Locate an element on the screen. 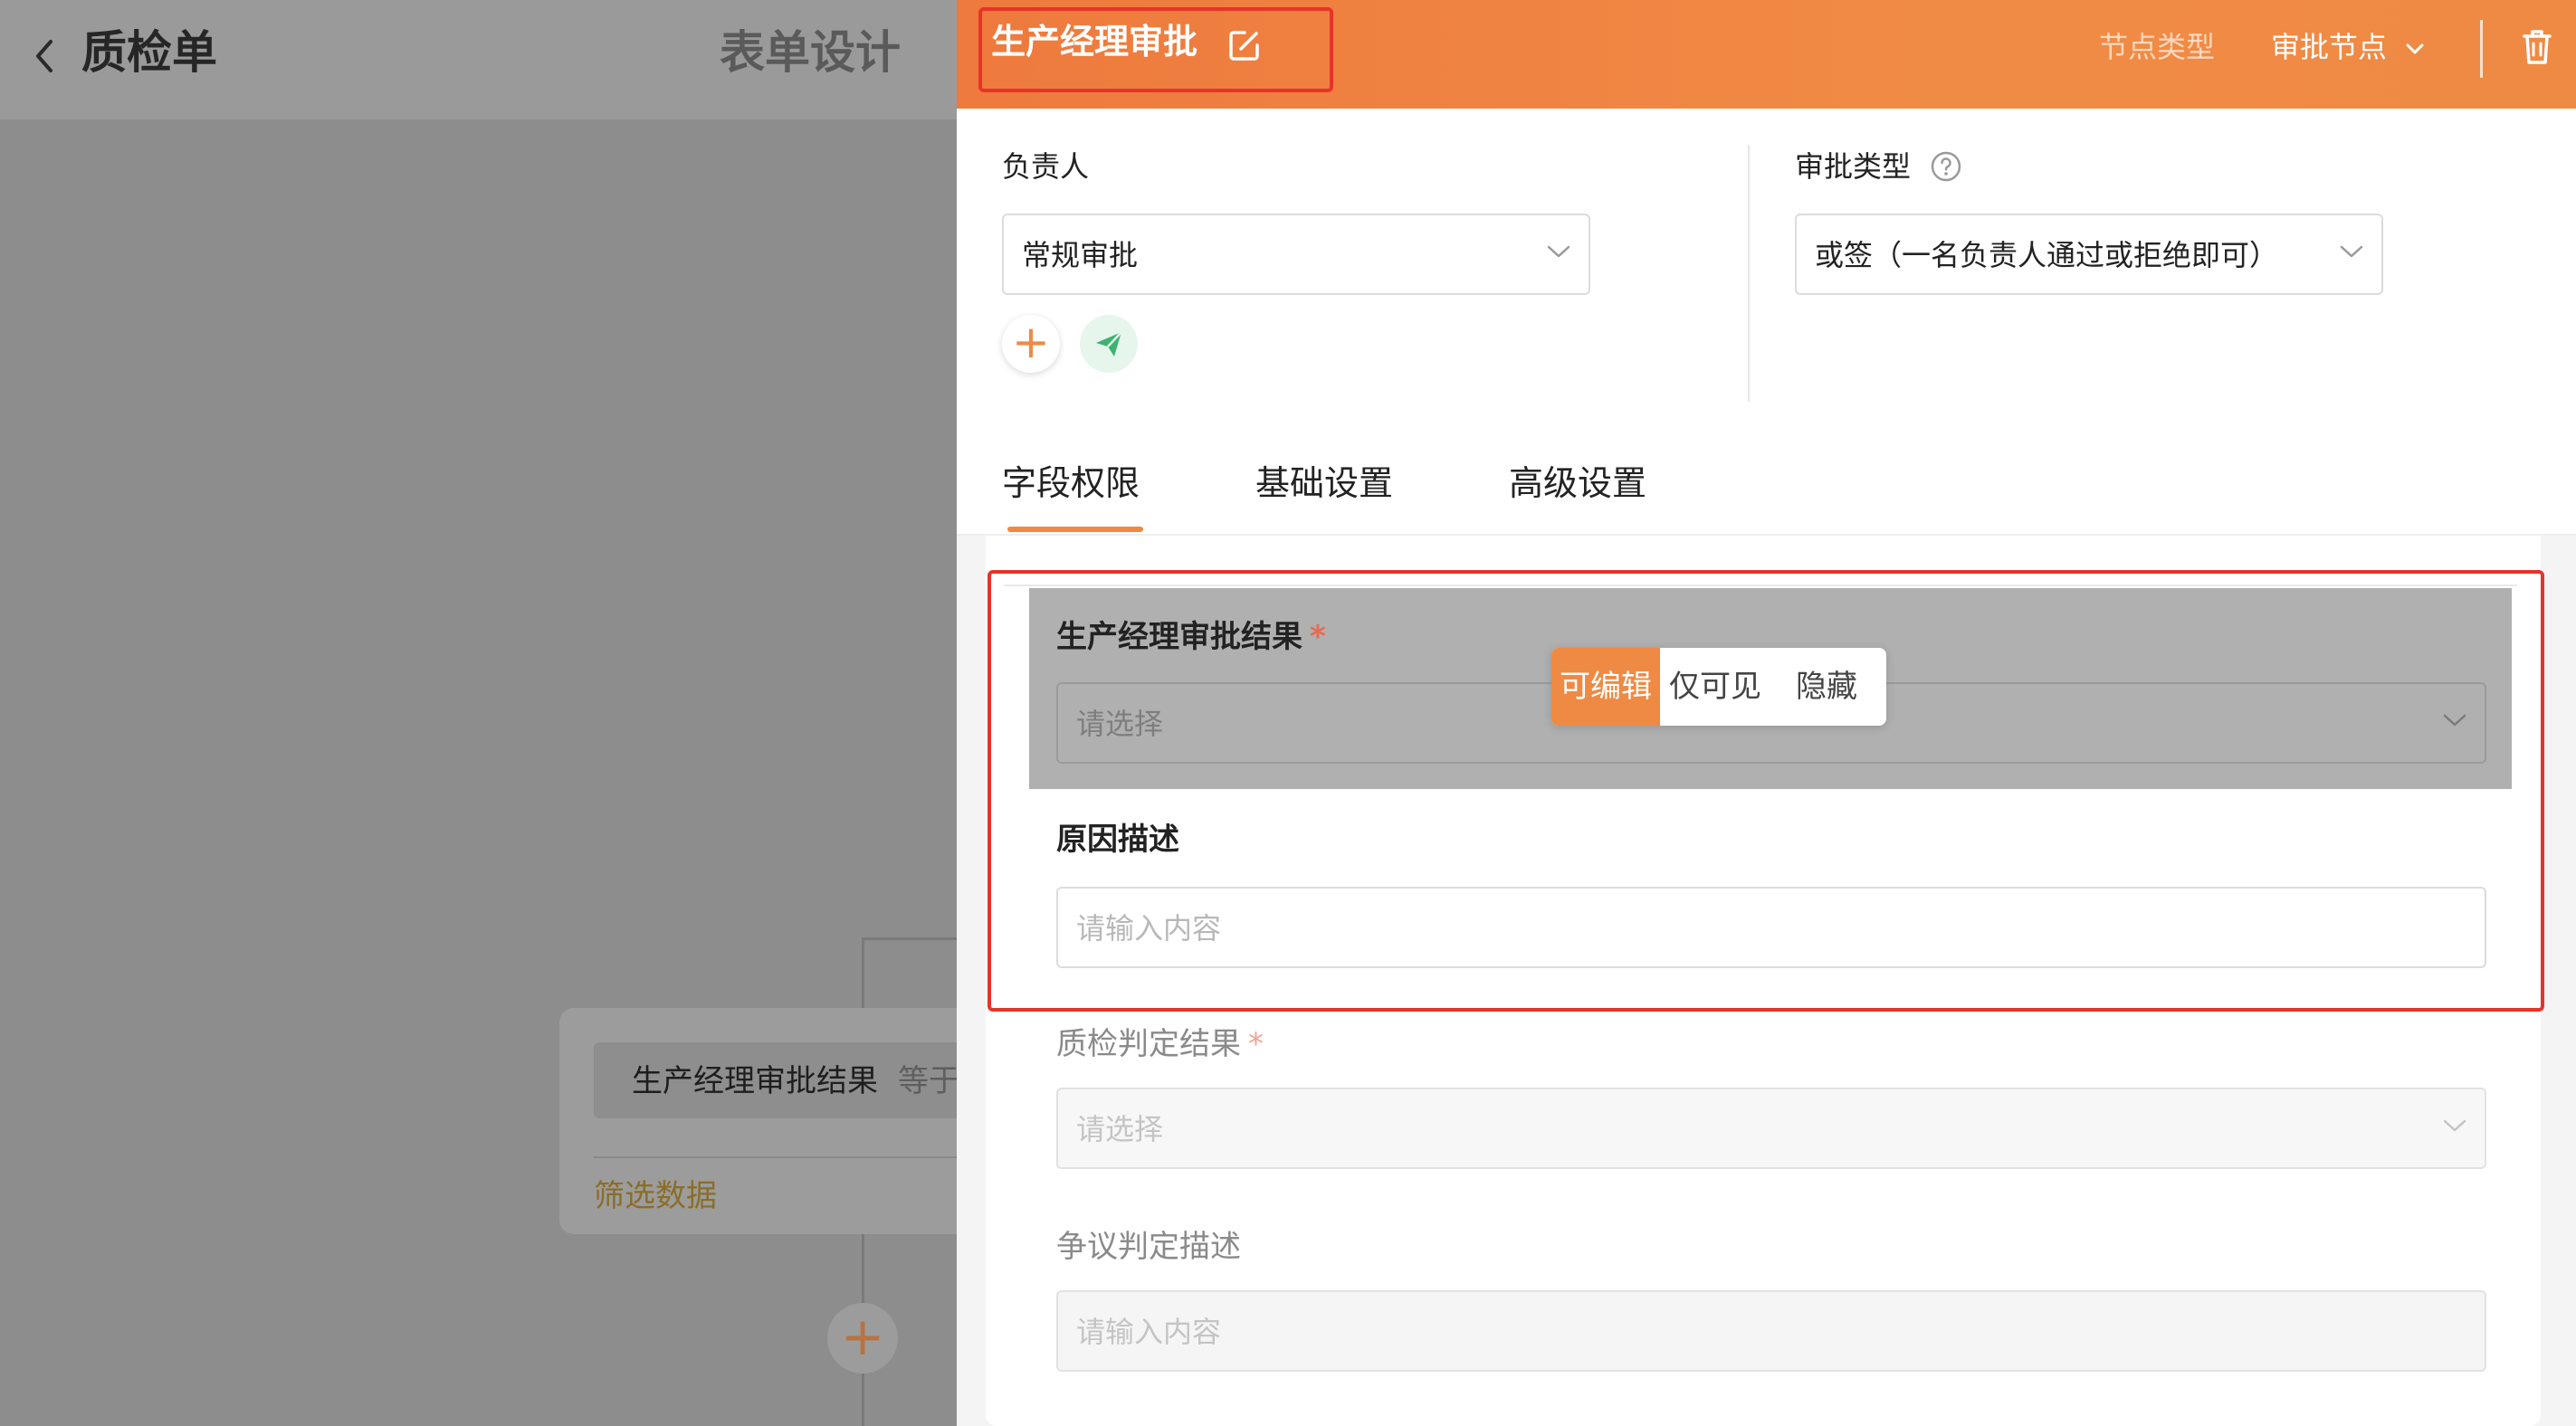 The height and width of the screenshot is (1426, 2576). approval-type-value: 或签（一名负责人通过或拒绝即可） is located at coordinates (2047, 255).